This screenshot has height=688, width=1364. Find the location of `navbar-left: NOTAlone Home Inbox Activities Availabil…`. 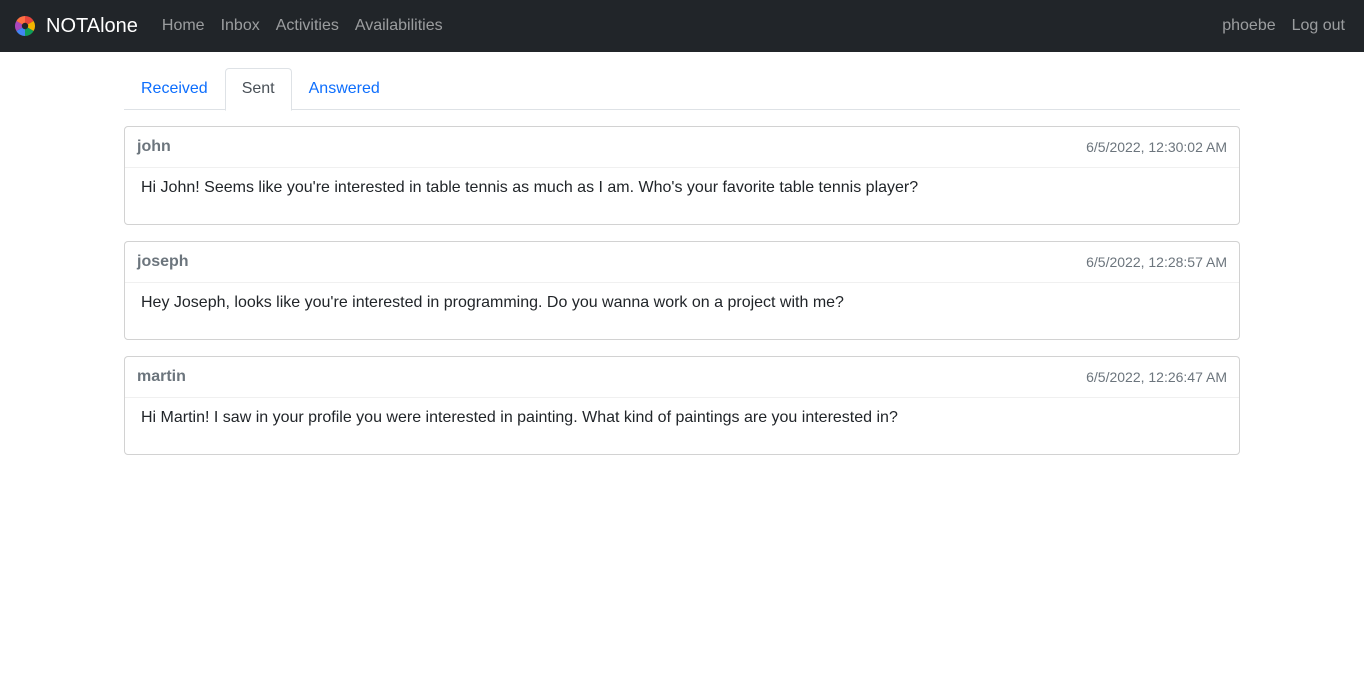

navbar-left: NOTAlone Home Inbox Activities Availabil… is located at coordinates (232, 26).